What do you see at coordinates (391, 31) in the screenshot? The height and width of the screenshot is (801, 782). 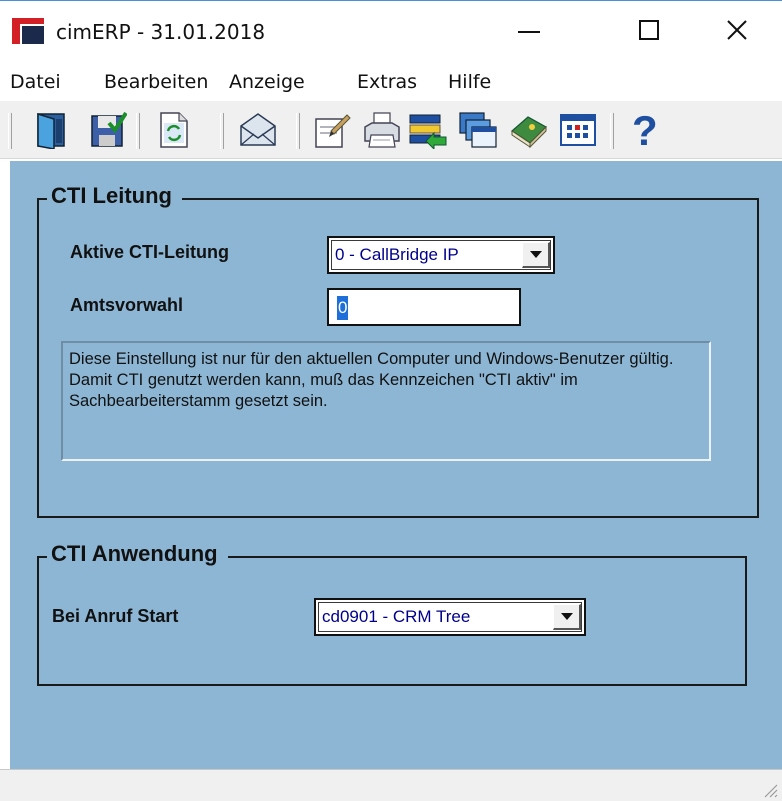 I see `title-bar: cimERP - 31.01.2018` at bounding box center [391, 31].